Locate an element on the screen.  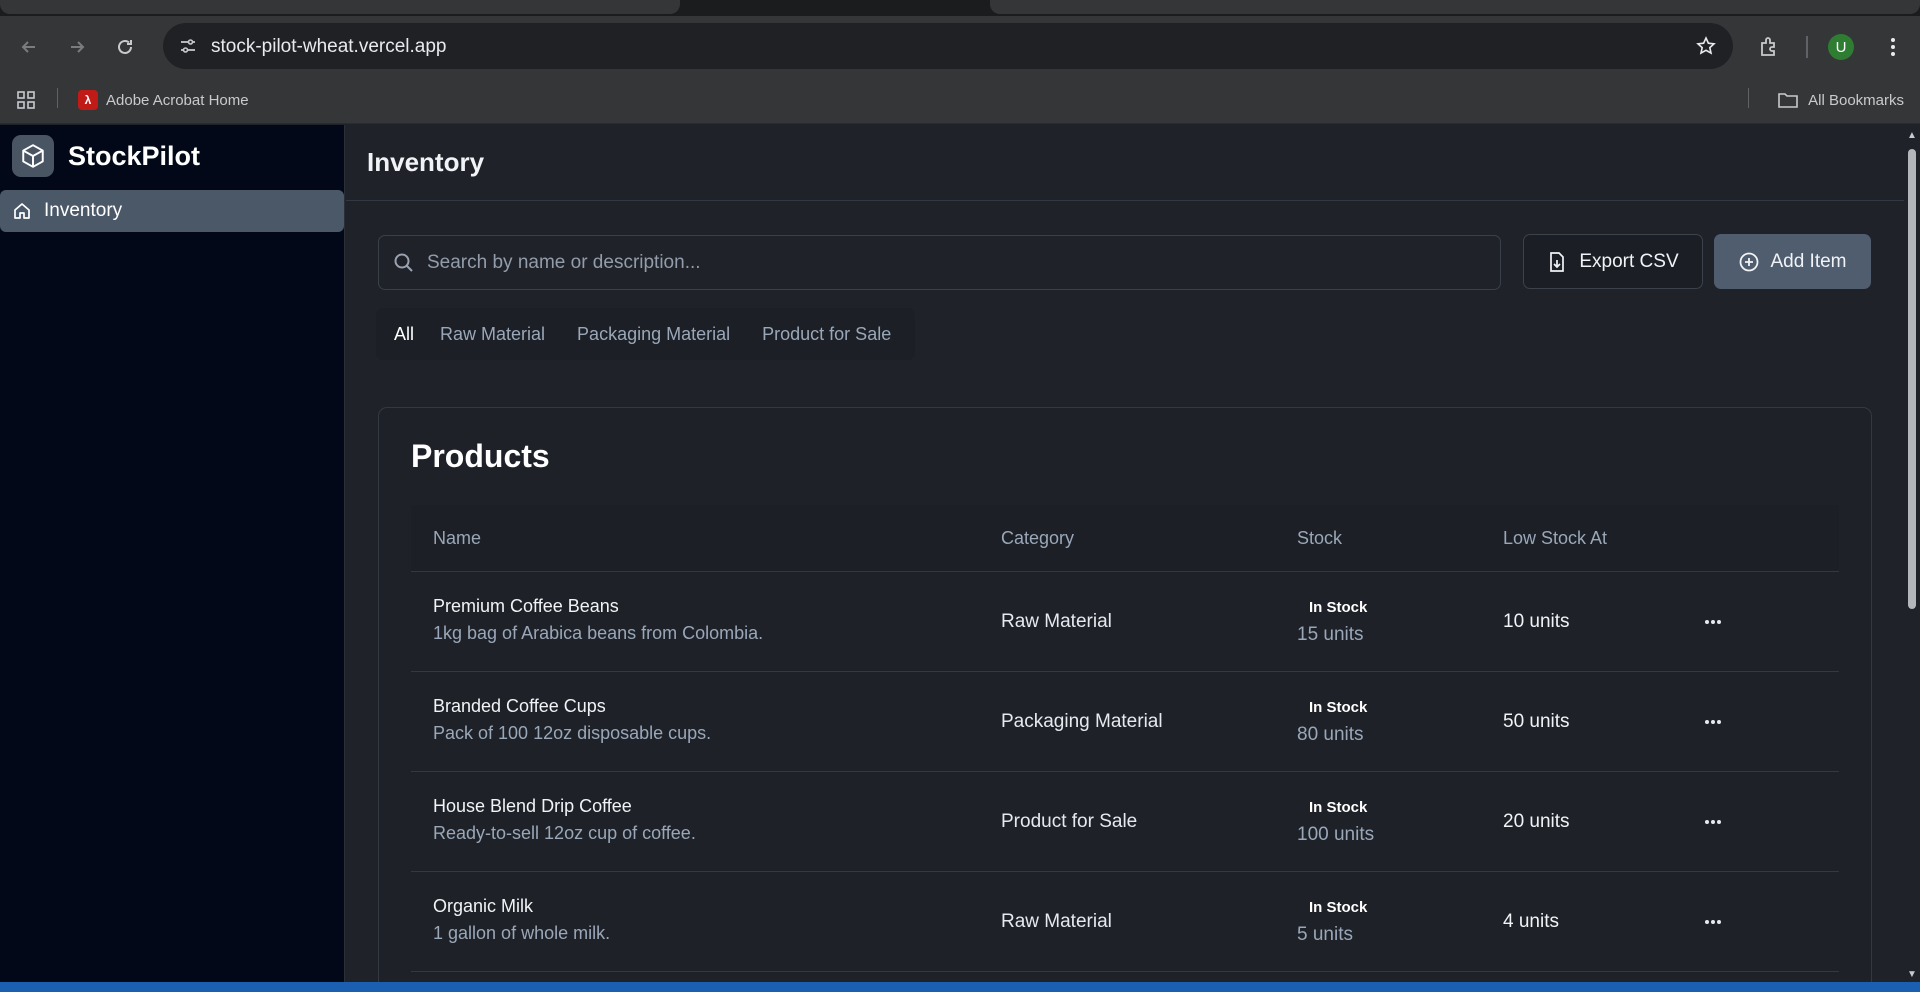
low-stock-threshold: 4 units is located at coordinates (1531, 921).